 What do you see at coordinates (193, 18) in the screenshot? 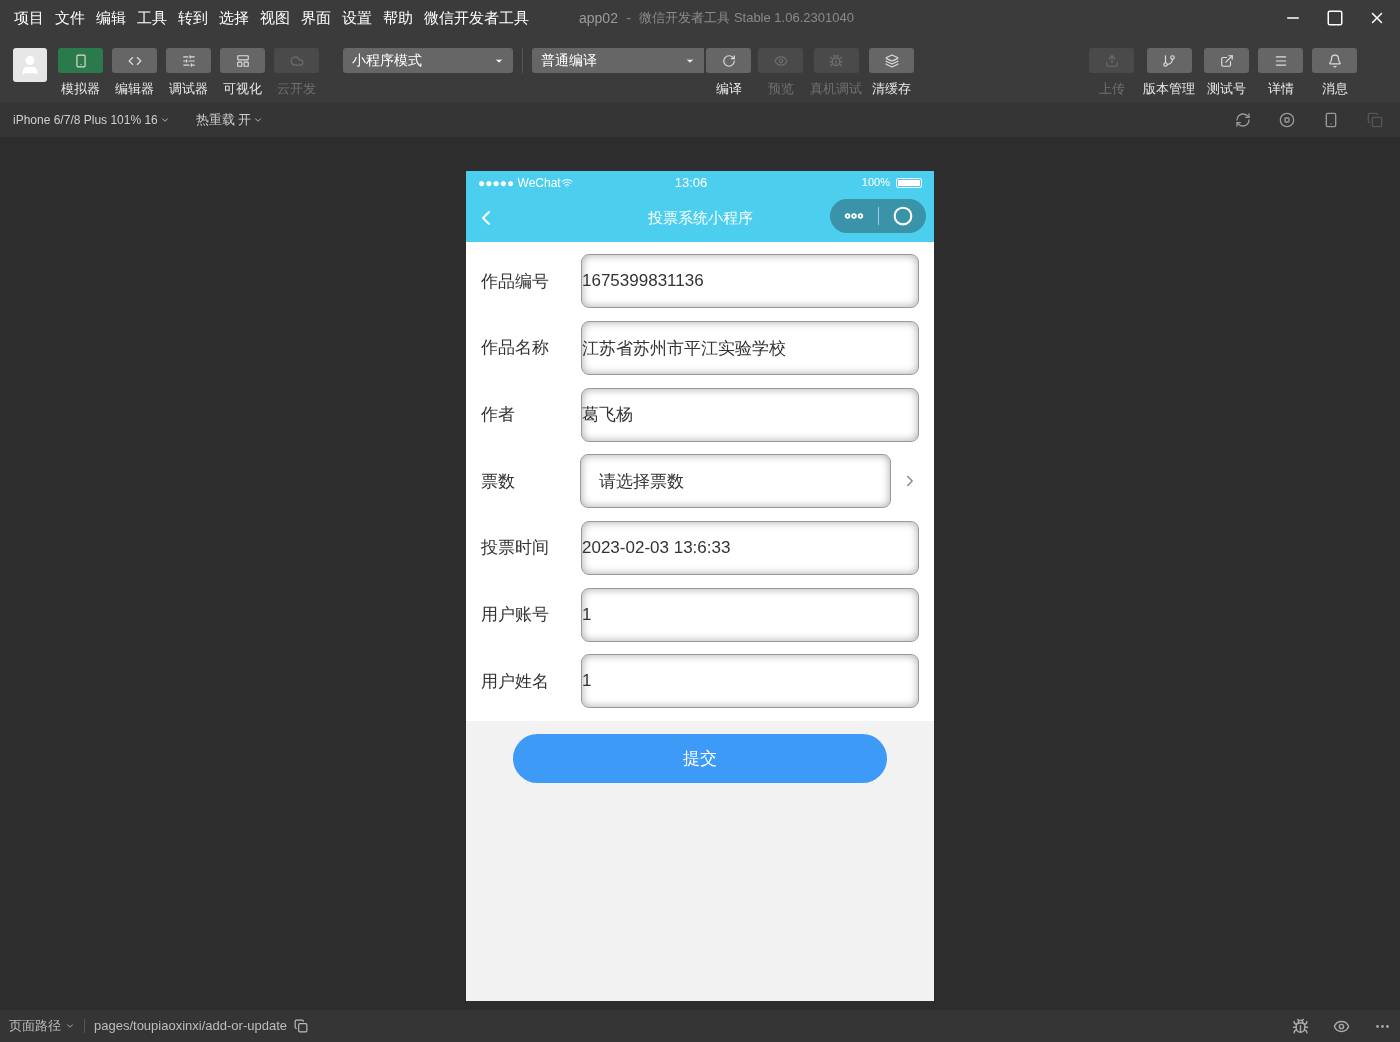
I see `menu-item: 转到` at bounding box center [193, 18].